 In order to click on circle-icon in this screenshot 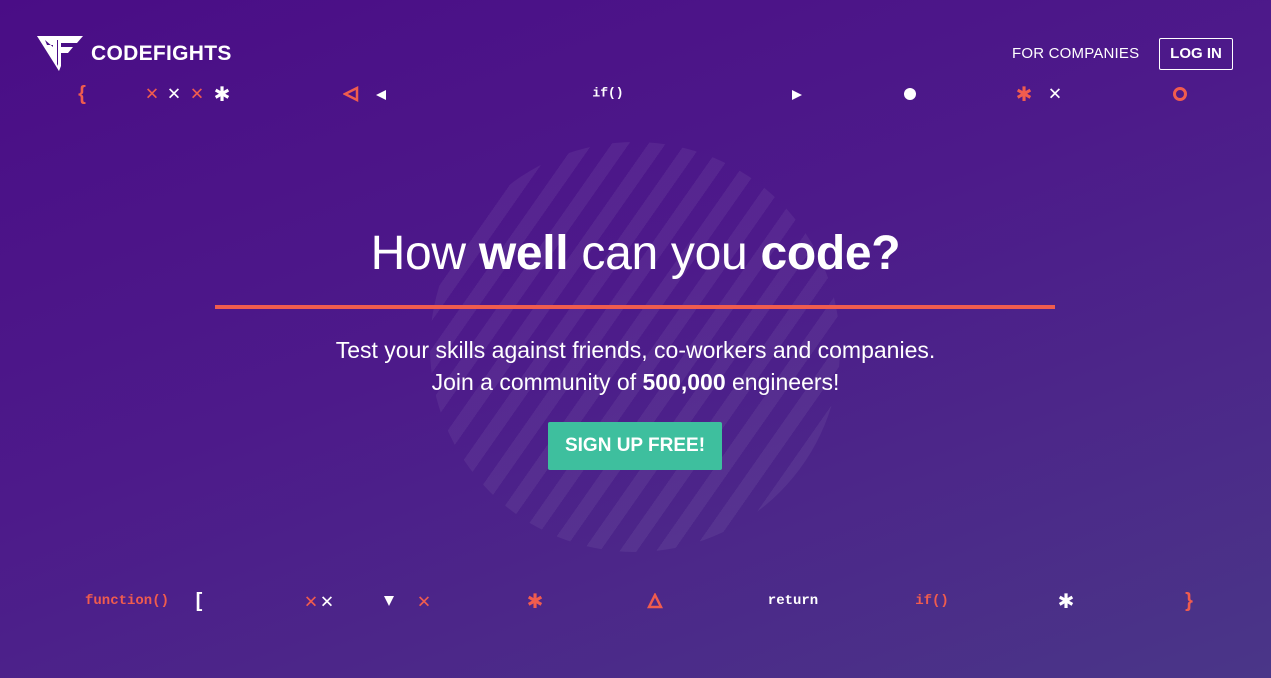, I will do `click(910, 94)`.